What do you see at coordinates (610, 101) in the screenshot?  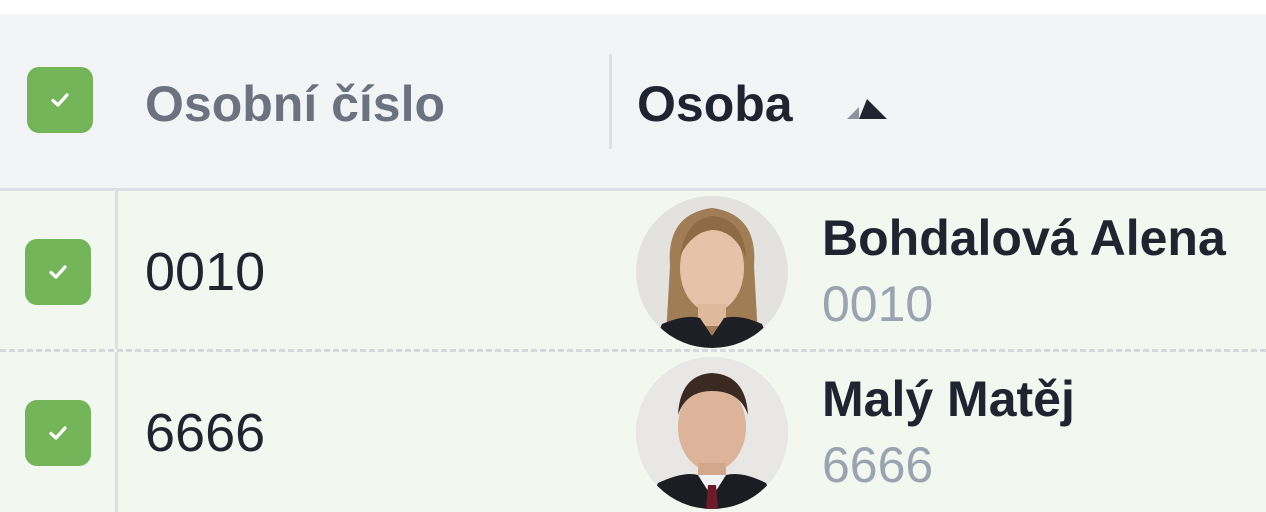 I see `column-divider` at bounding box center [610, 101].